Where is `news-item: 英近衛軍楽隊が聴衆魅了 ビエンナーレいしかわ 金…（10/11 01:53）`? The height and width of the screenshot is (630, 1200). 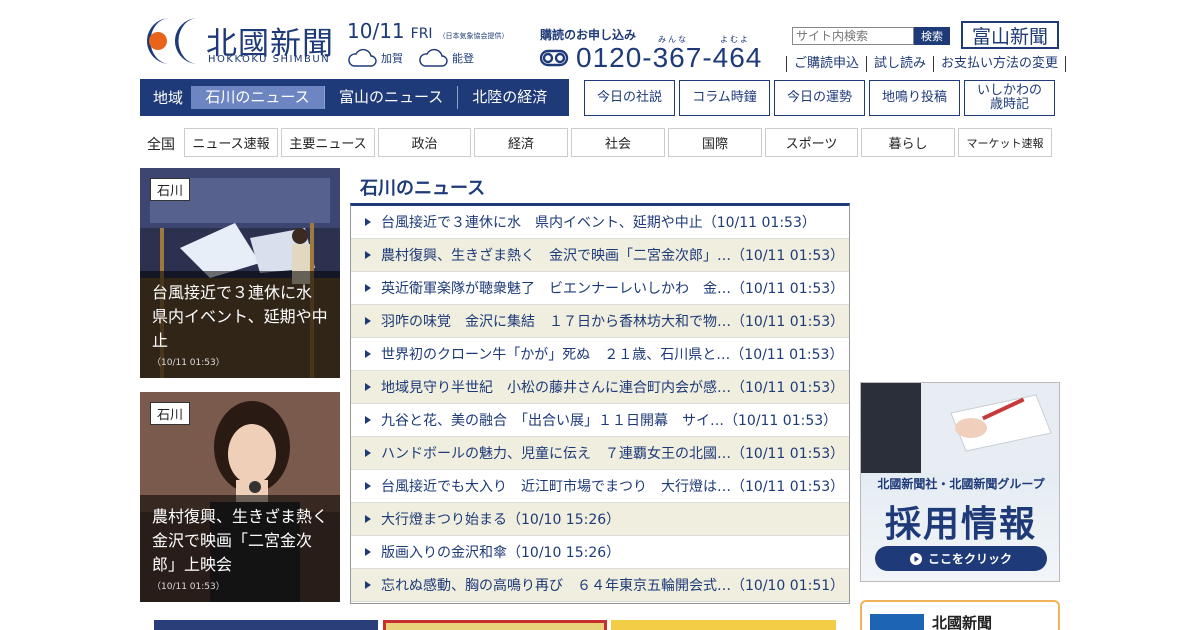
news-item: 英近衛軍楽隊が聴衆魅了 ビエンナーレいしかわ 金…（10/11 01:53） is located at coordinates (600, 288).